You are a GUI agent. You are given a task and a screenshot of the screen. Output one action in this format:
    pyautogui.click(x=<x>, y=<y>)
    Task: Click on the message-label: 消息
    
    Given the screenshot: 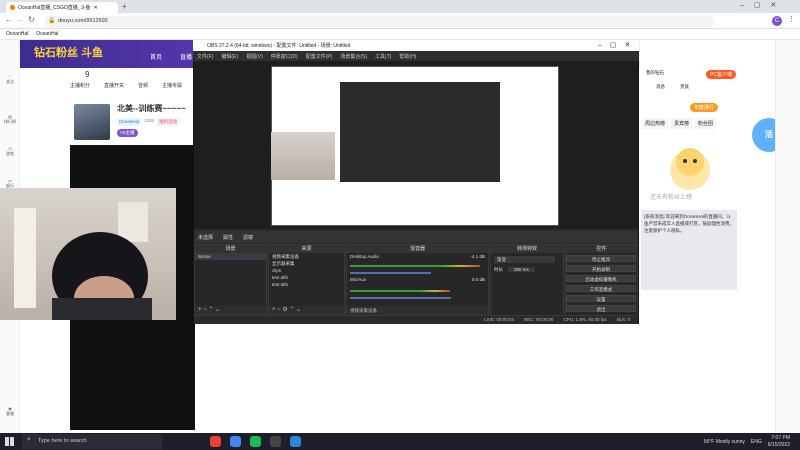 What is the action you would take?
    pyautogui.click(x=660, y=87)
    